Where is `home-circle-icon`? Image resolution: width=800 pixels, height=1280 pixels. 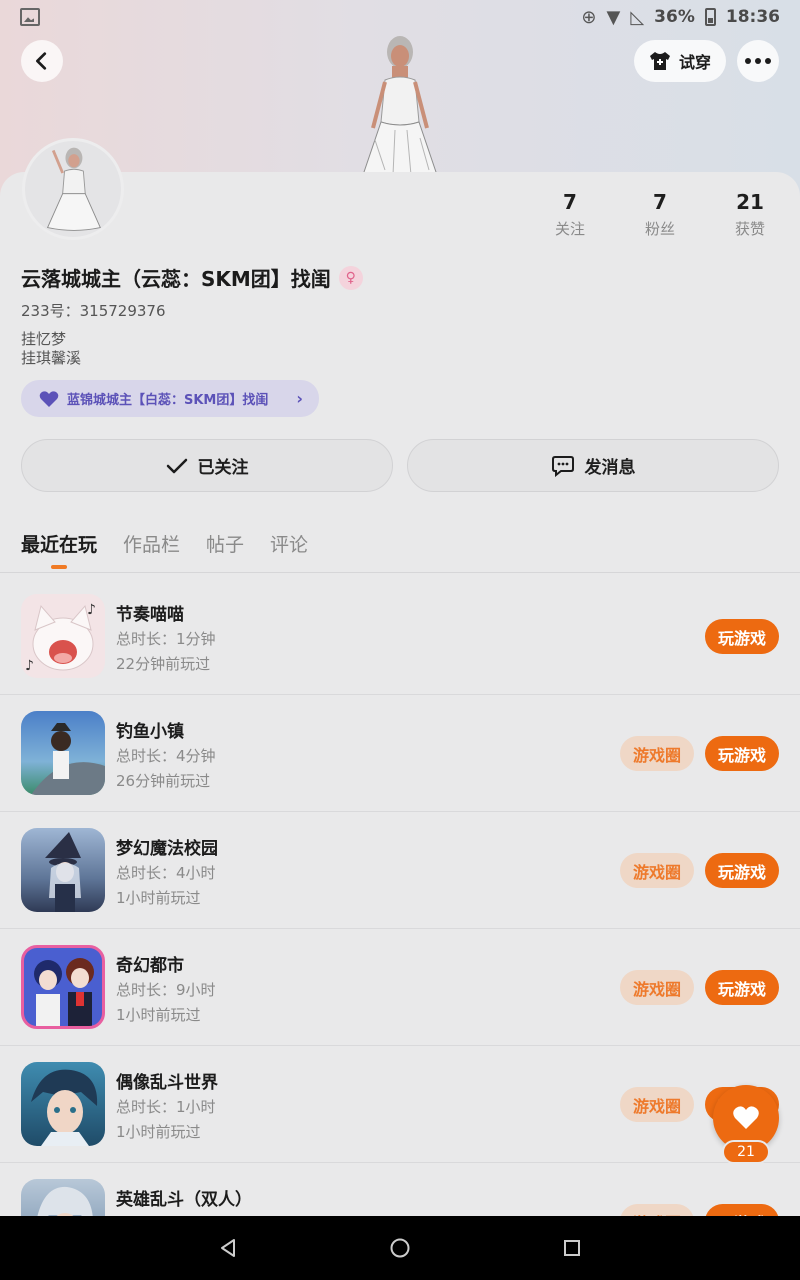 home-circle-icon is located at coordinates (400, 1248).